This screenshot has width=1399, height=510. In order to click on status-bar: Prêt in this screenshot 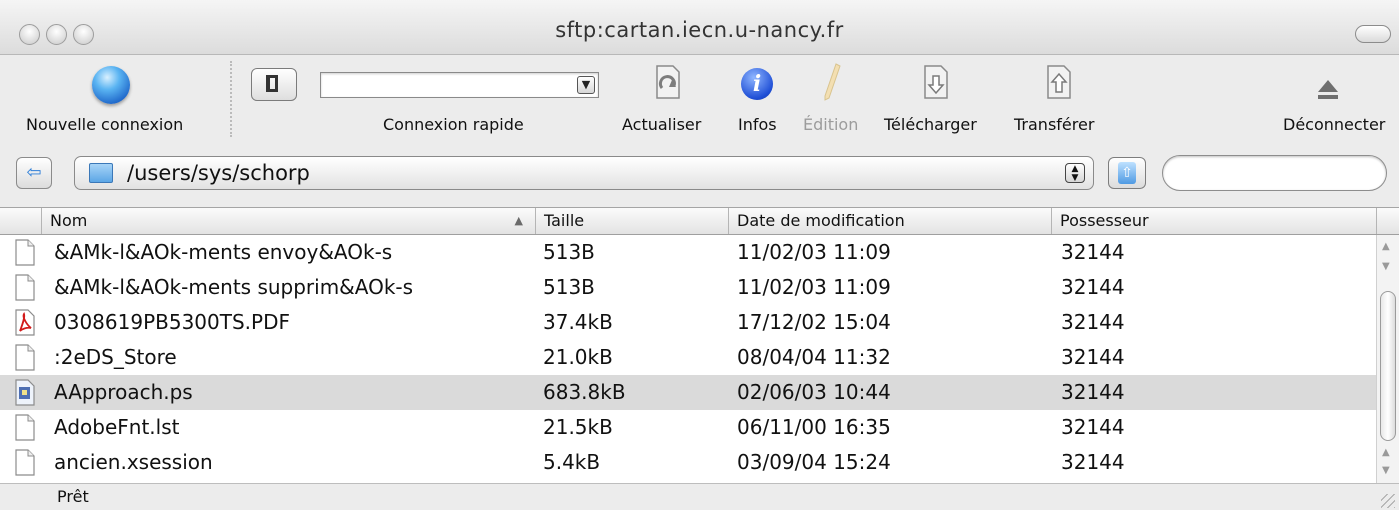, I will do `click(699, 496)`.